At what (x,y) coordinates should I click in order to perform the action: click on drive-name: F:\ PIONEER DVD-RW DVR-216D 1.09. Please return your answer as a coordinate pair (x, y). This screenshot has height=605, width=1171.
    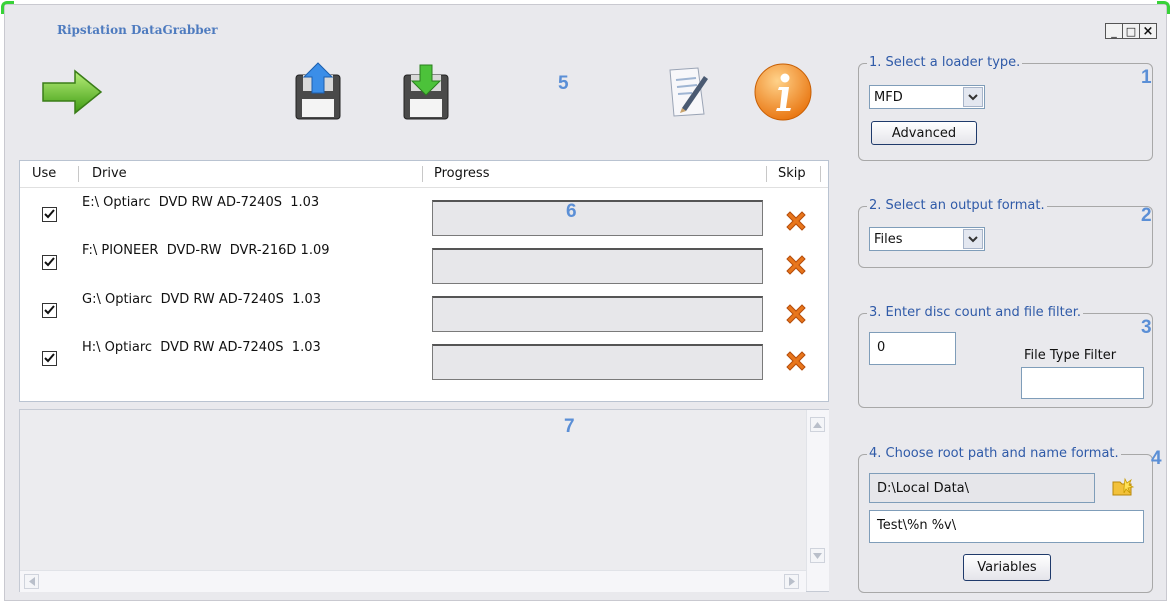
    Looking at the image, I should click on (206, 250).